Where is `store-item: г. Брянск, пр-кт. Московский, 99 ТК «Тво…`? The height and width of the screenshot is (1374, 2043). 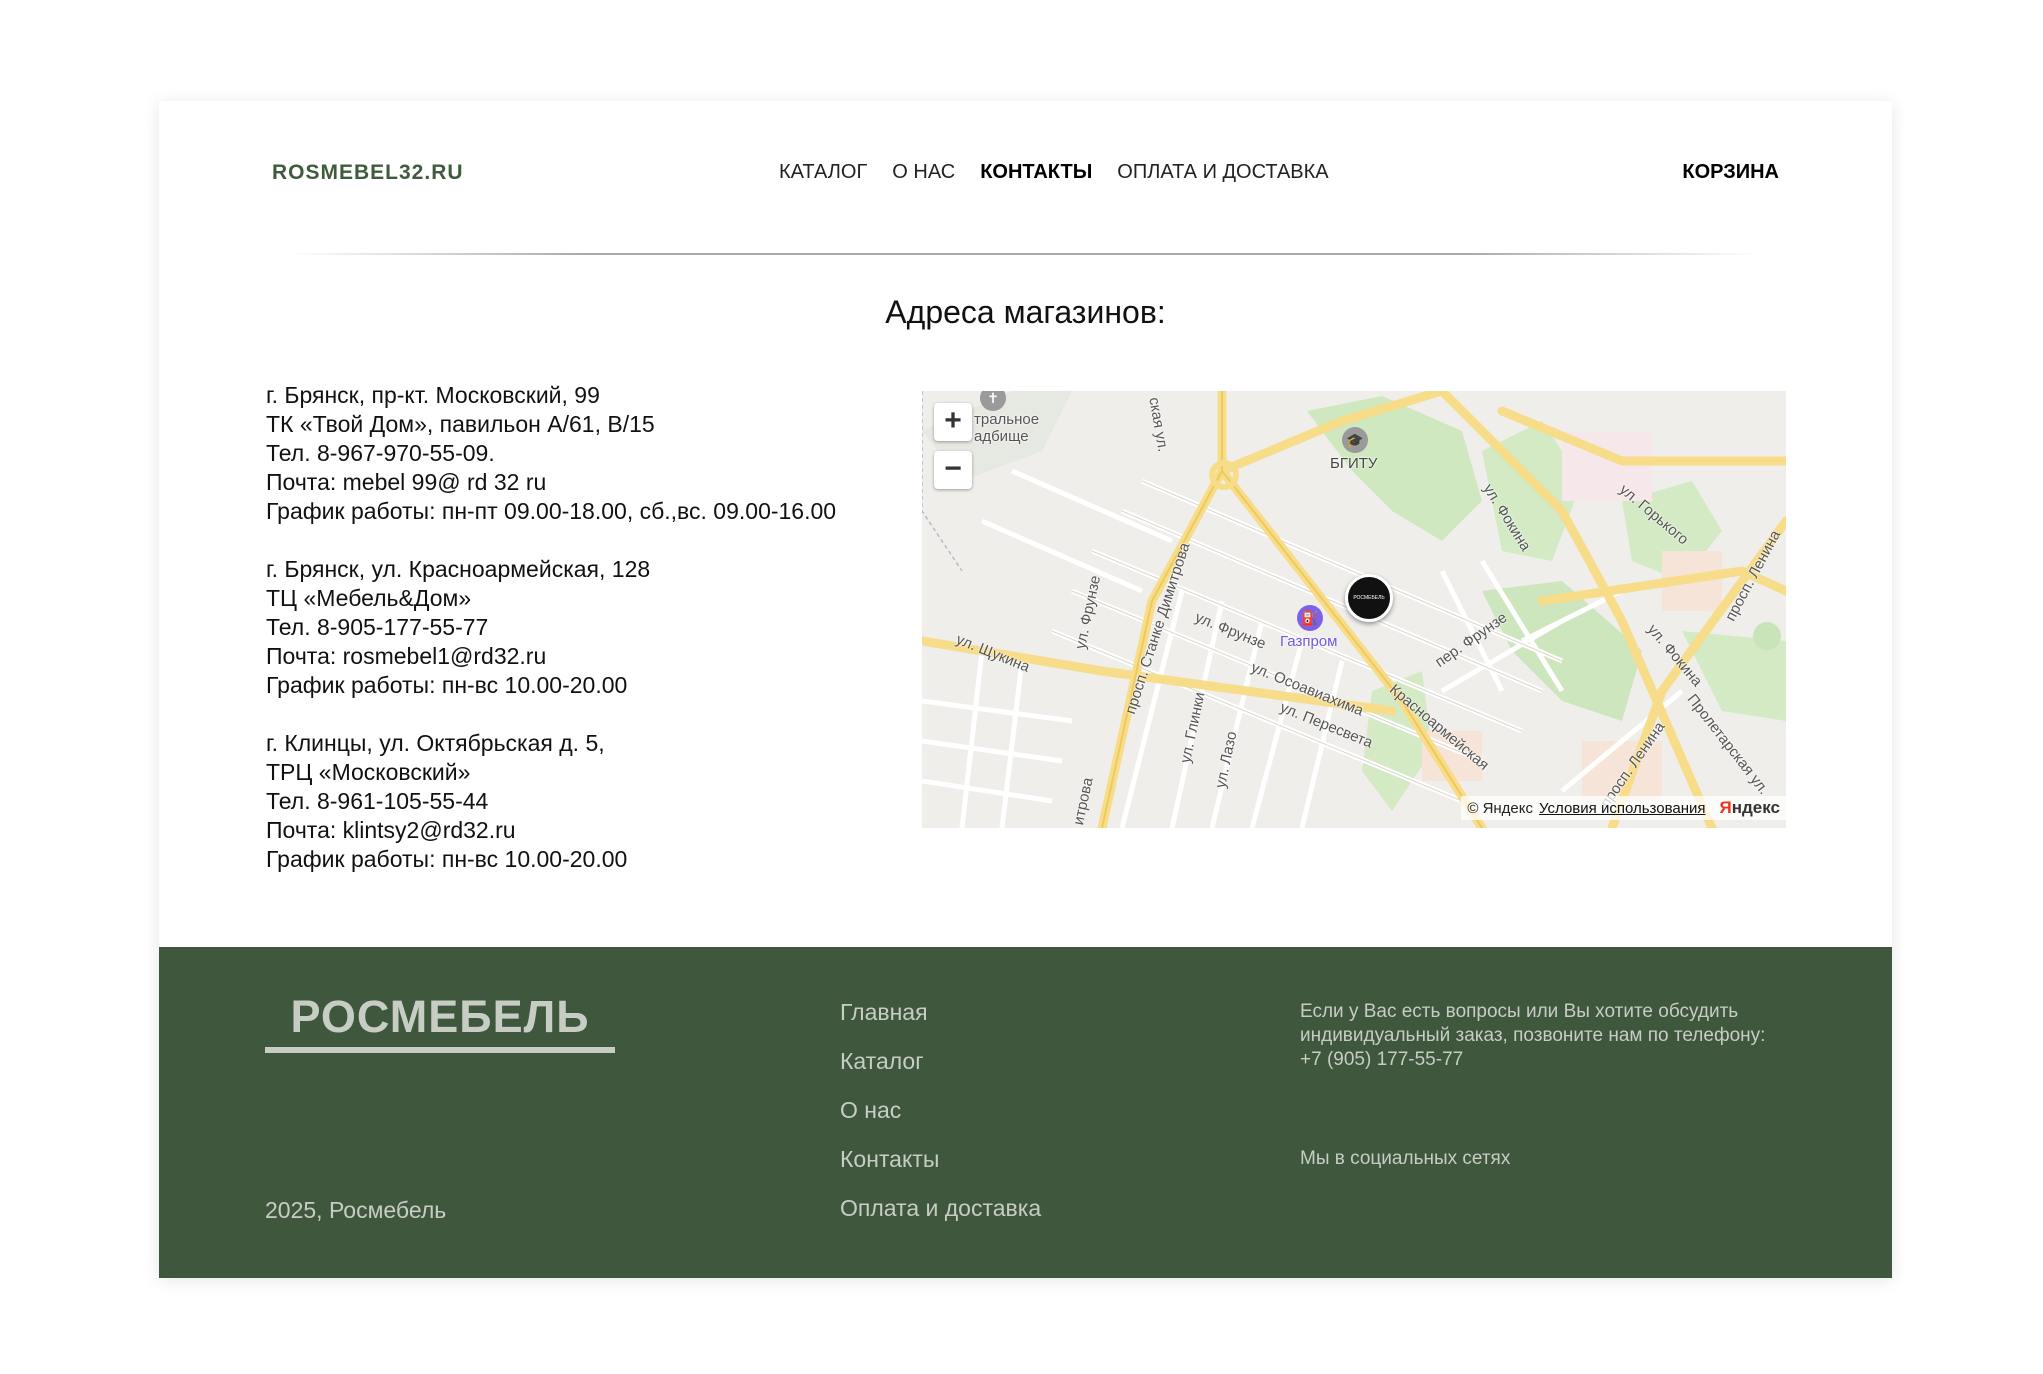
store-item: г. Брянск, пр-кт. Московский, 99 ТК «Тво… is located at coordinates (576, 453).